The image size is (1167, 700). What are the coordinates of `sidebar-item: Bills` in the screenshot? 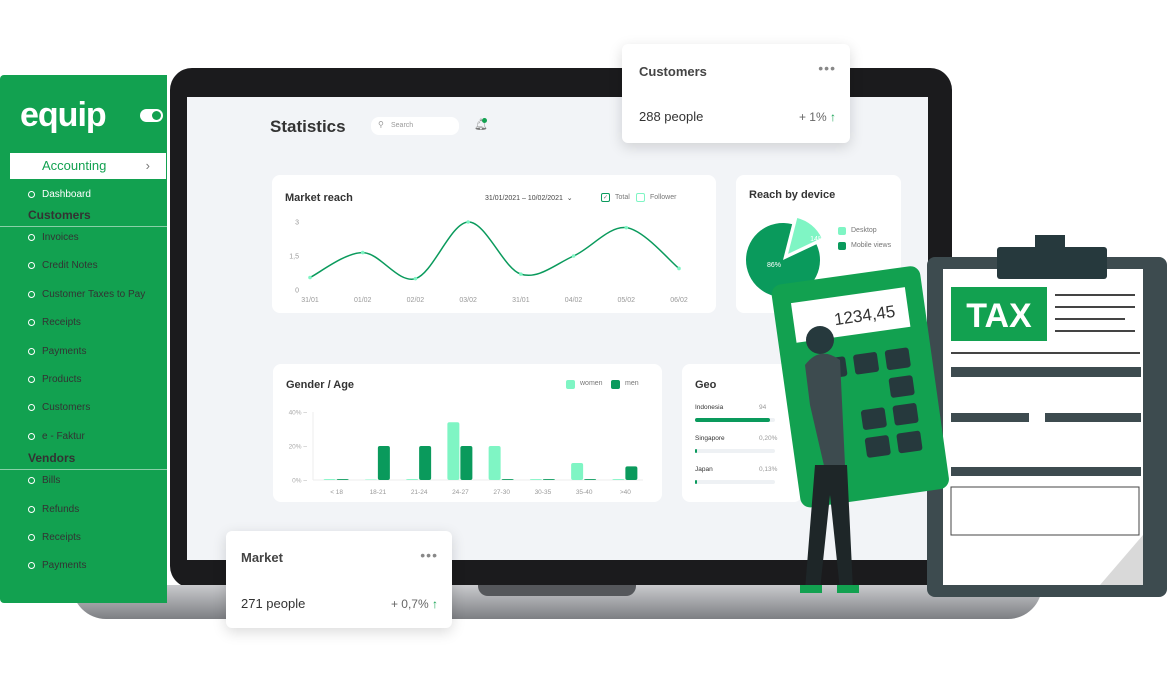 It's located at (44, 480).